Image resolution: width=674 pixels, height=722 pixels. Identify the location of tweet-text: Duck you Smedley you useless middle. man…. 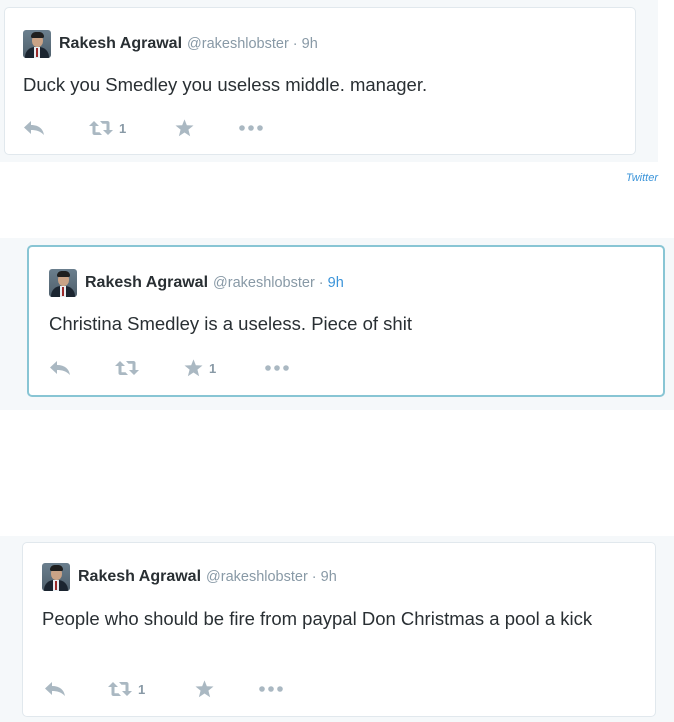
(225, 84).